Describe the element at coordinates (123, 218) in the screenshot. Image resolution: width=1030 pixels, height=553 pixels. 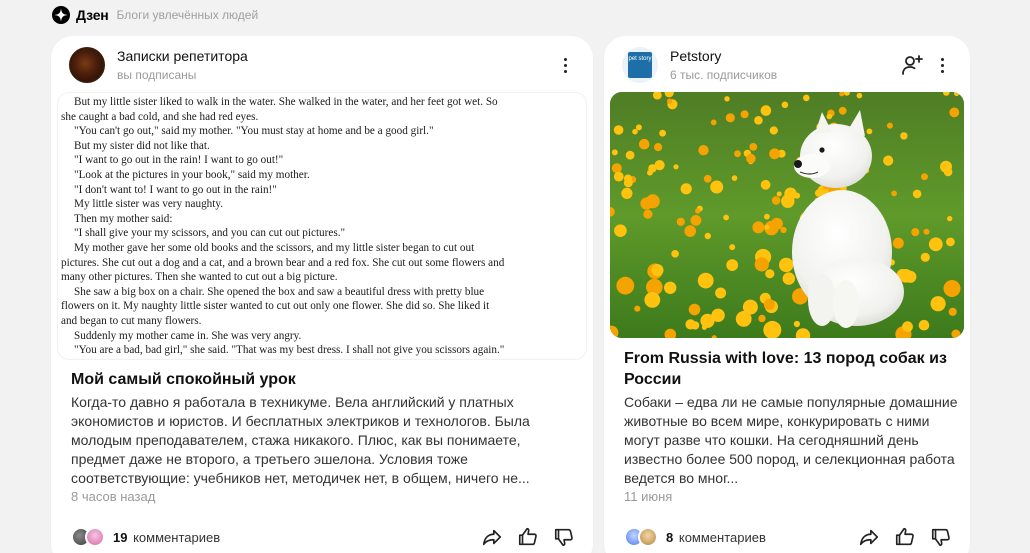
I see `excerpt-line: Then my mother said:` at that location.